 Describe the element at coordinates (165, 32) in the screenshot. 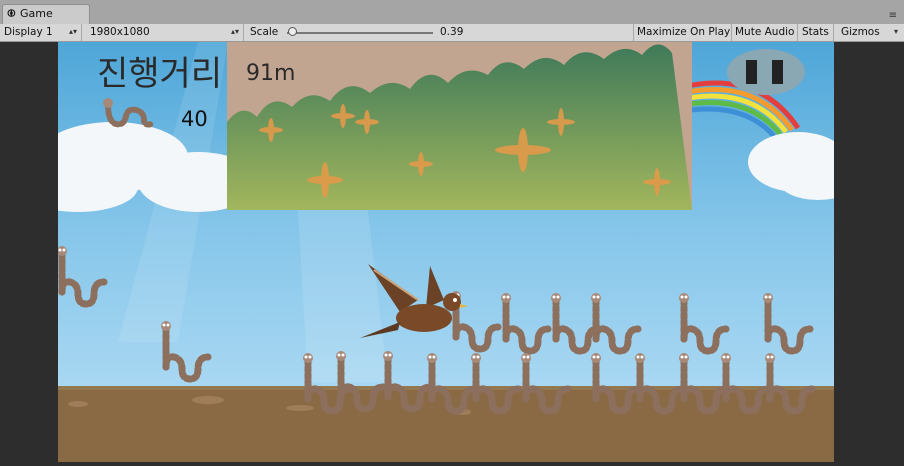

I see `resolution-dropdown: 1980x1080 ▴▾` at that location.